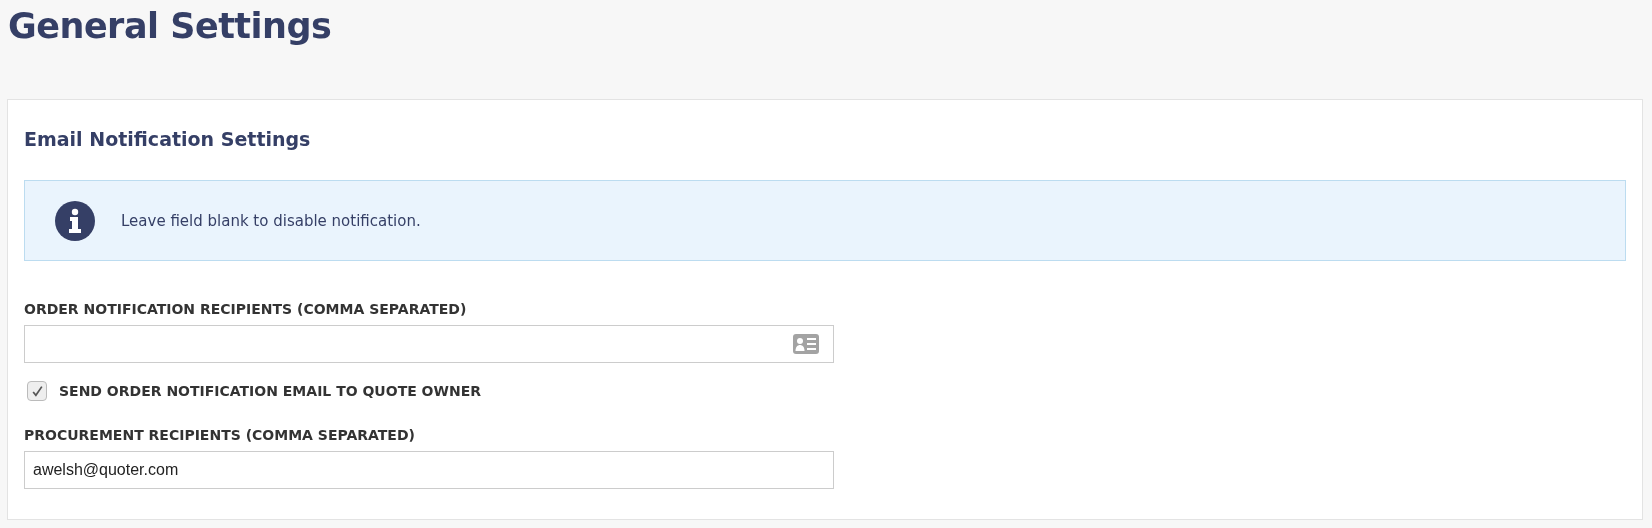  Describe the element at coordinates (220, 435) in the screenshot. I see `field-label: PROCUREMENT RECIPIENTS (COMMA SEPARATED)` at that location.